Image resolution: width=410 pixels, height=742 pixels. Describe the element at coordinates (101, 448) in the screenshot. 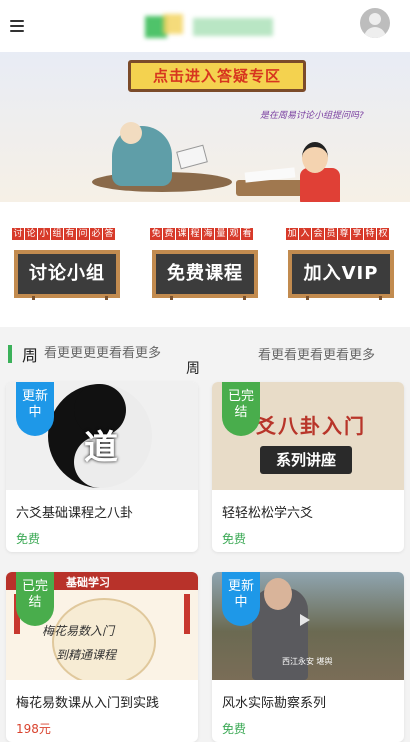

I see `thumb-text: 道` at that location.